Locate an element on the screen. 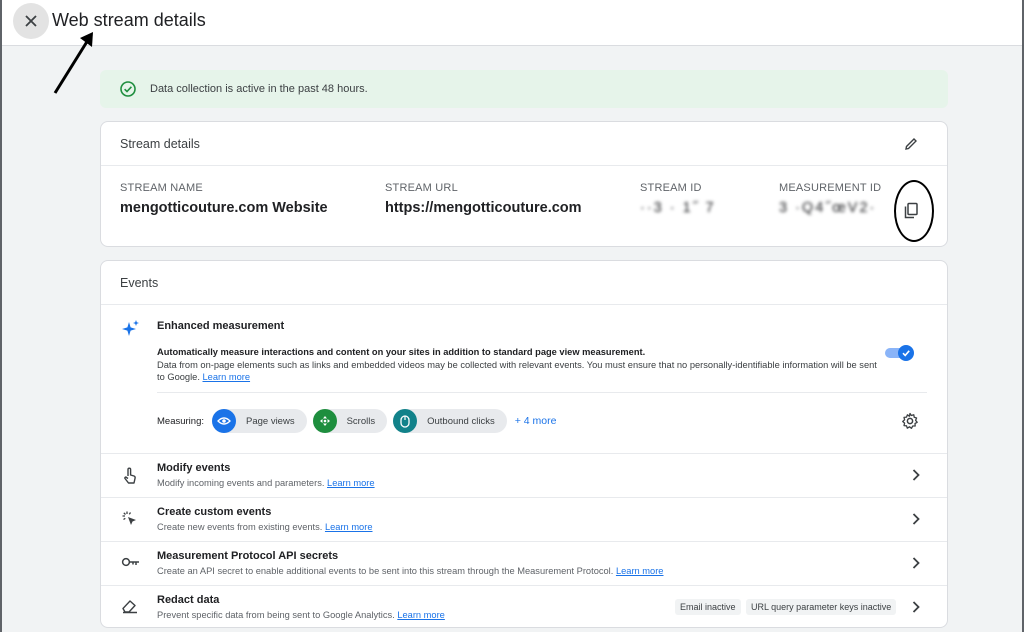 This screenshot has width=1024, height=632. chip-scrolls-label: Scrolls is located at coordinates (361, 421).